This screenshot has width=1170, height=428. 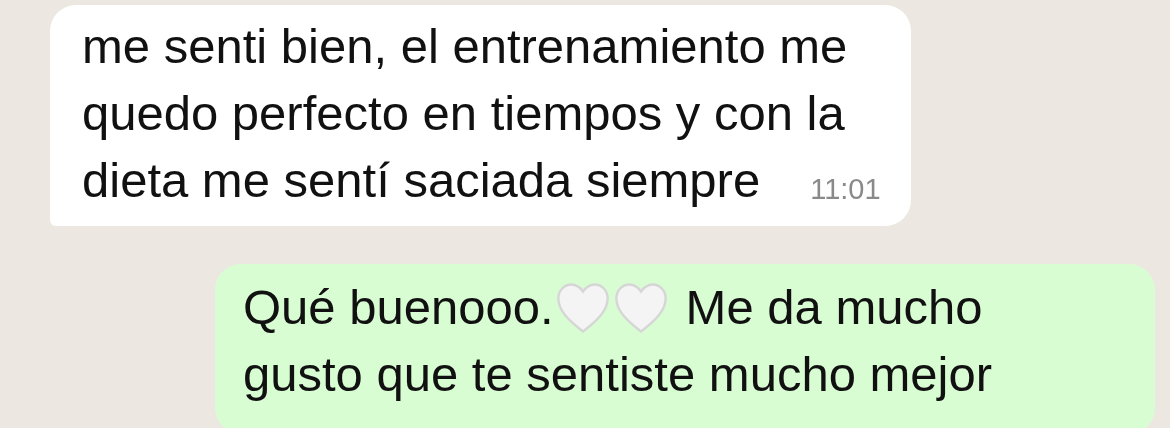 I want to click on message-text: Me da mucho, so click(x=834, y=307).